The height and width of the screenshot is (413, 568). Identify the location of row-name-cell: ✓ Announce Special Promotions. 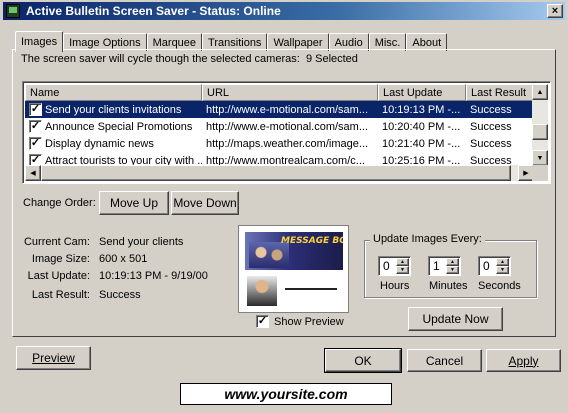
(113, 126).